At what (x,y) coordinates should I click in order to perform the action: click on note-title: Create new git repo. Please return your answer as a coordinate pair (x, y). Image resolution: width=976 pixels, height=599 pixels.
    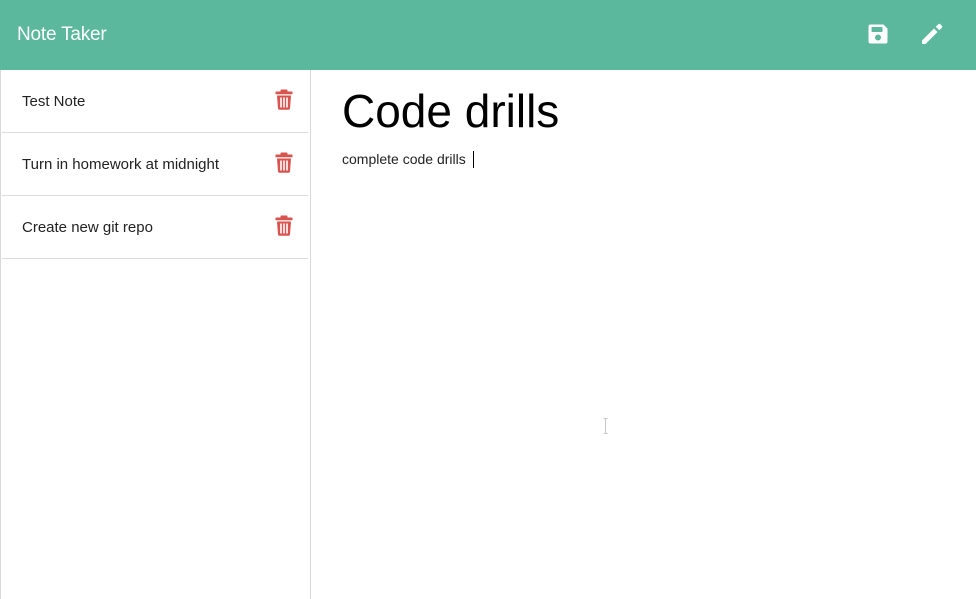
    Looking at the image, I should click on (87, 228).